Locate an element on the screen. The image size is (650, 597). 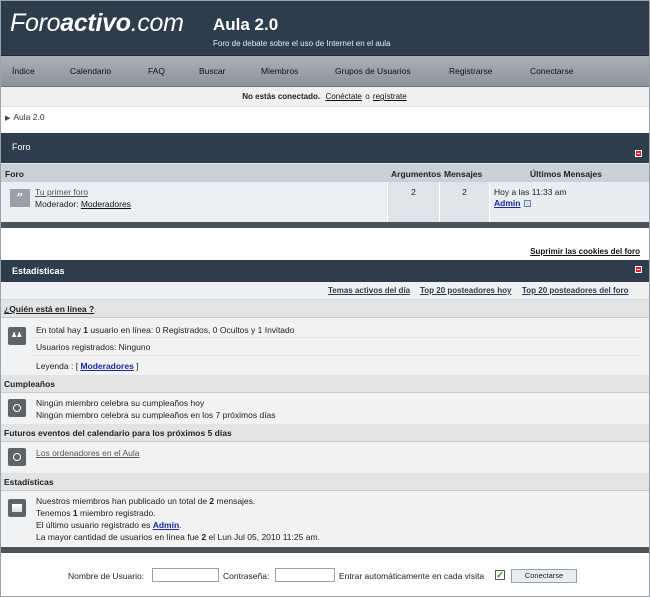
auto-login-label: Entrar automáticamente en cada visita is located at coordinates (412, 576).